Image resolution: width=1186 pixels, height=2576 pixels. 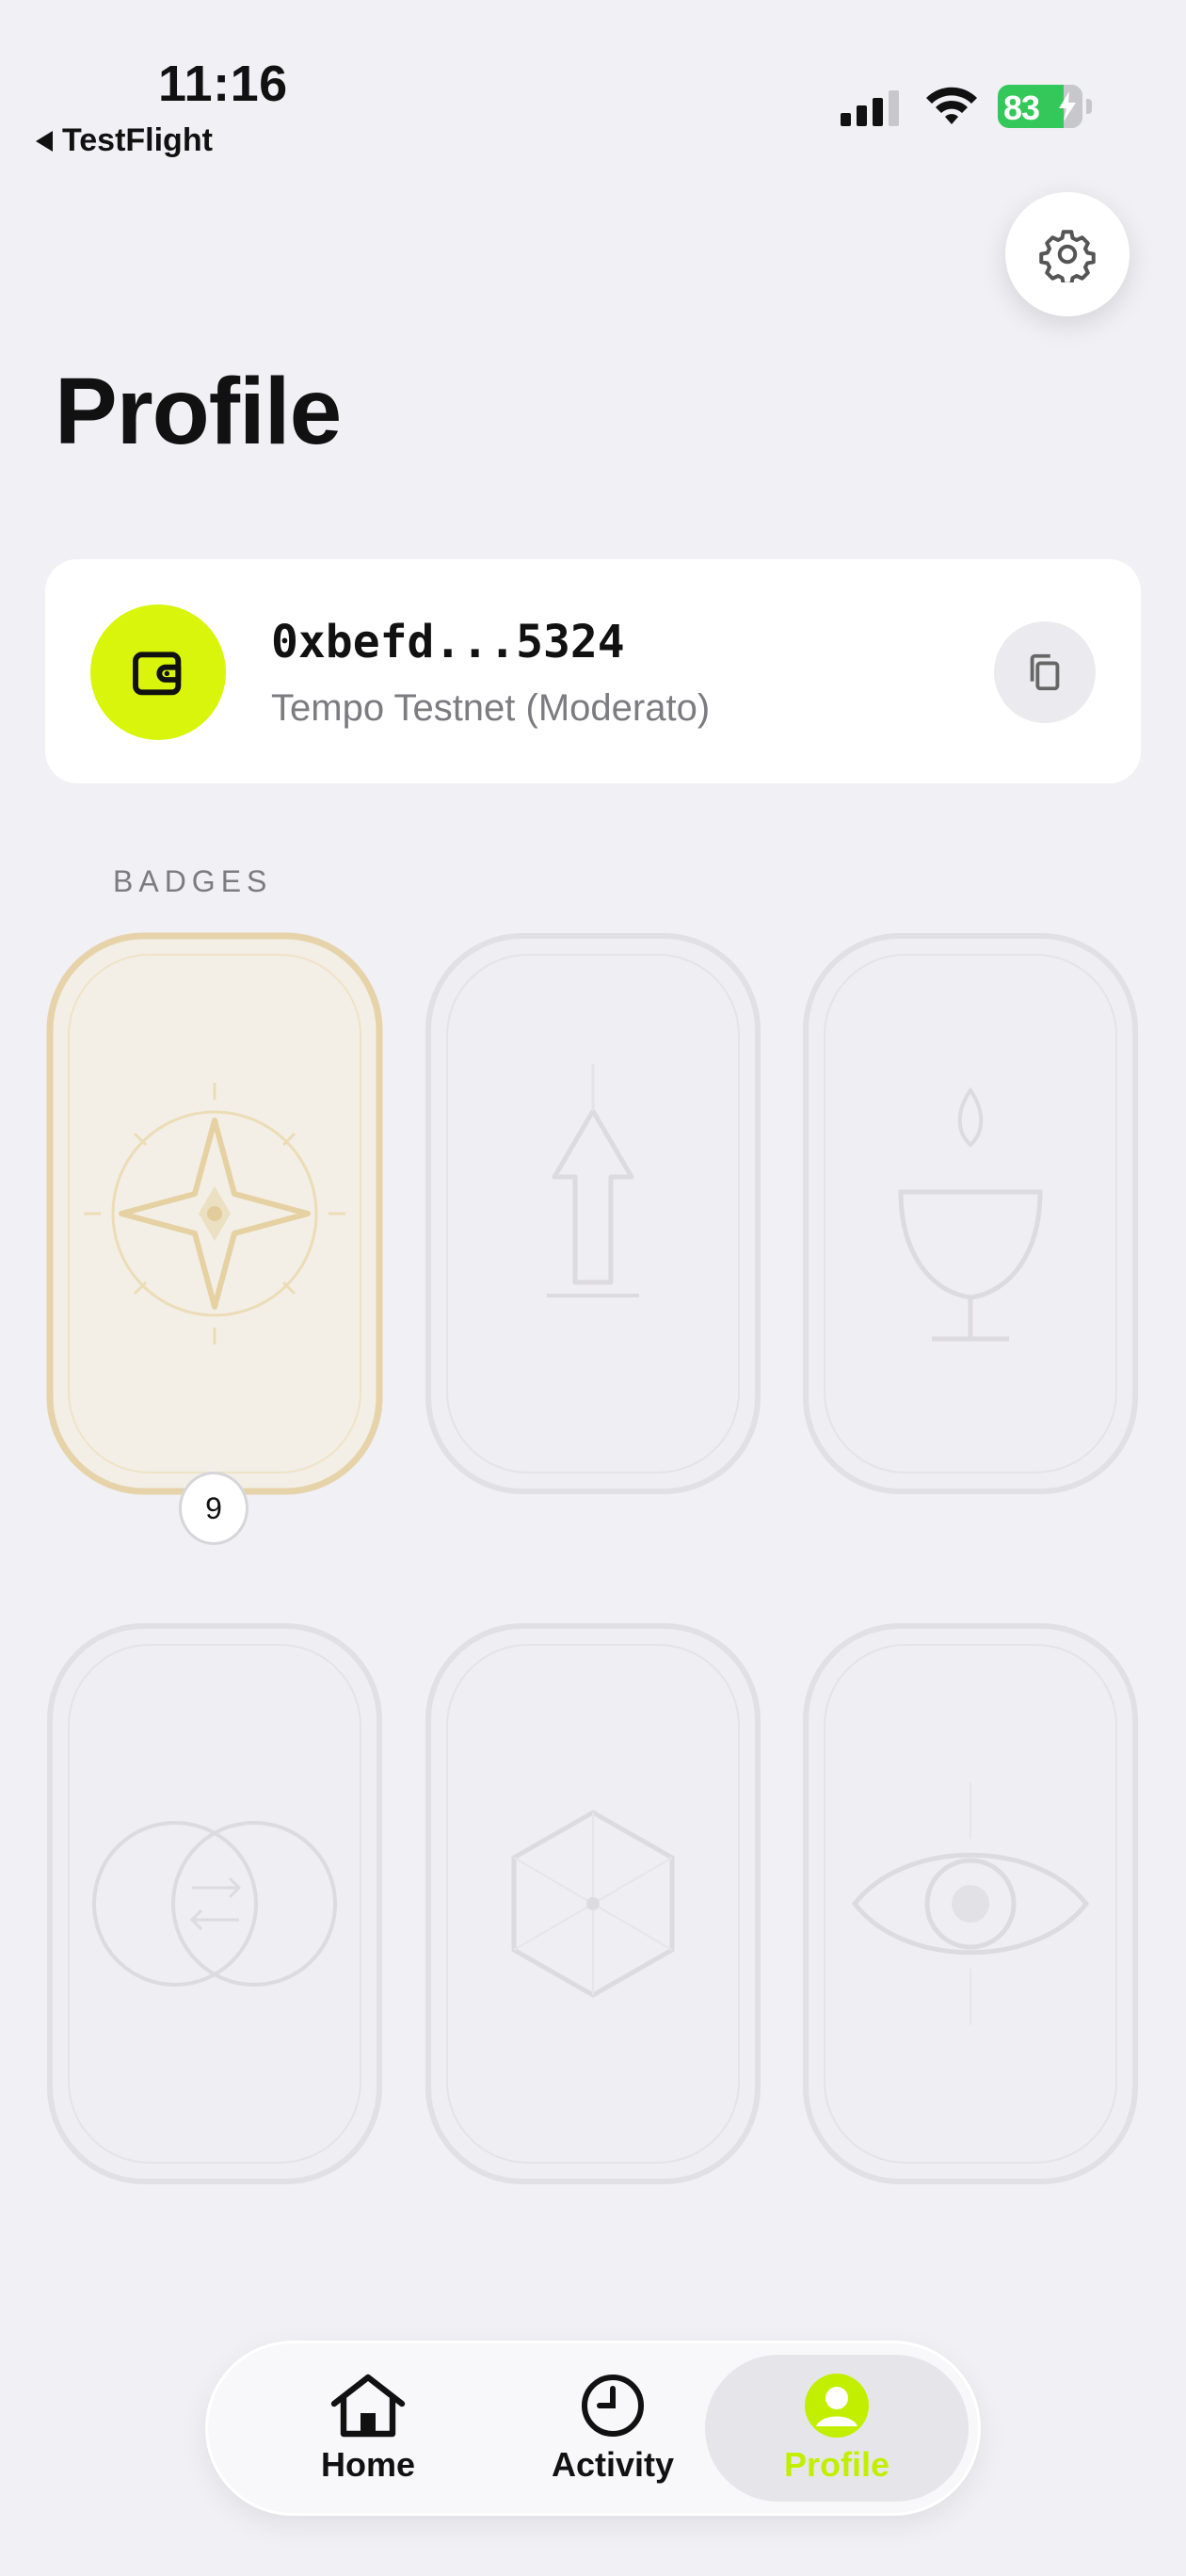 What do you see at coordinates (368, 2406) in the screenshot?
I see `home-icon` at bounding box center [368, 2406].